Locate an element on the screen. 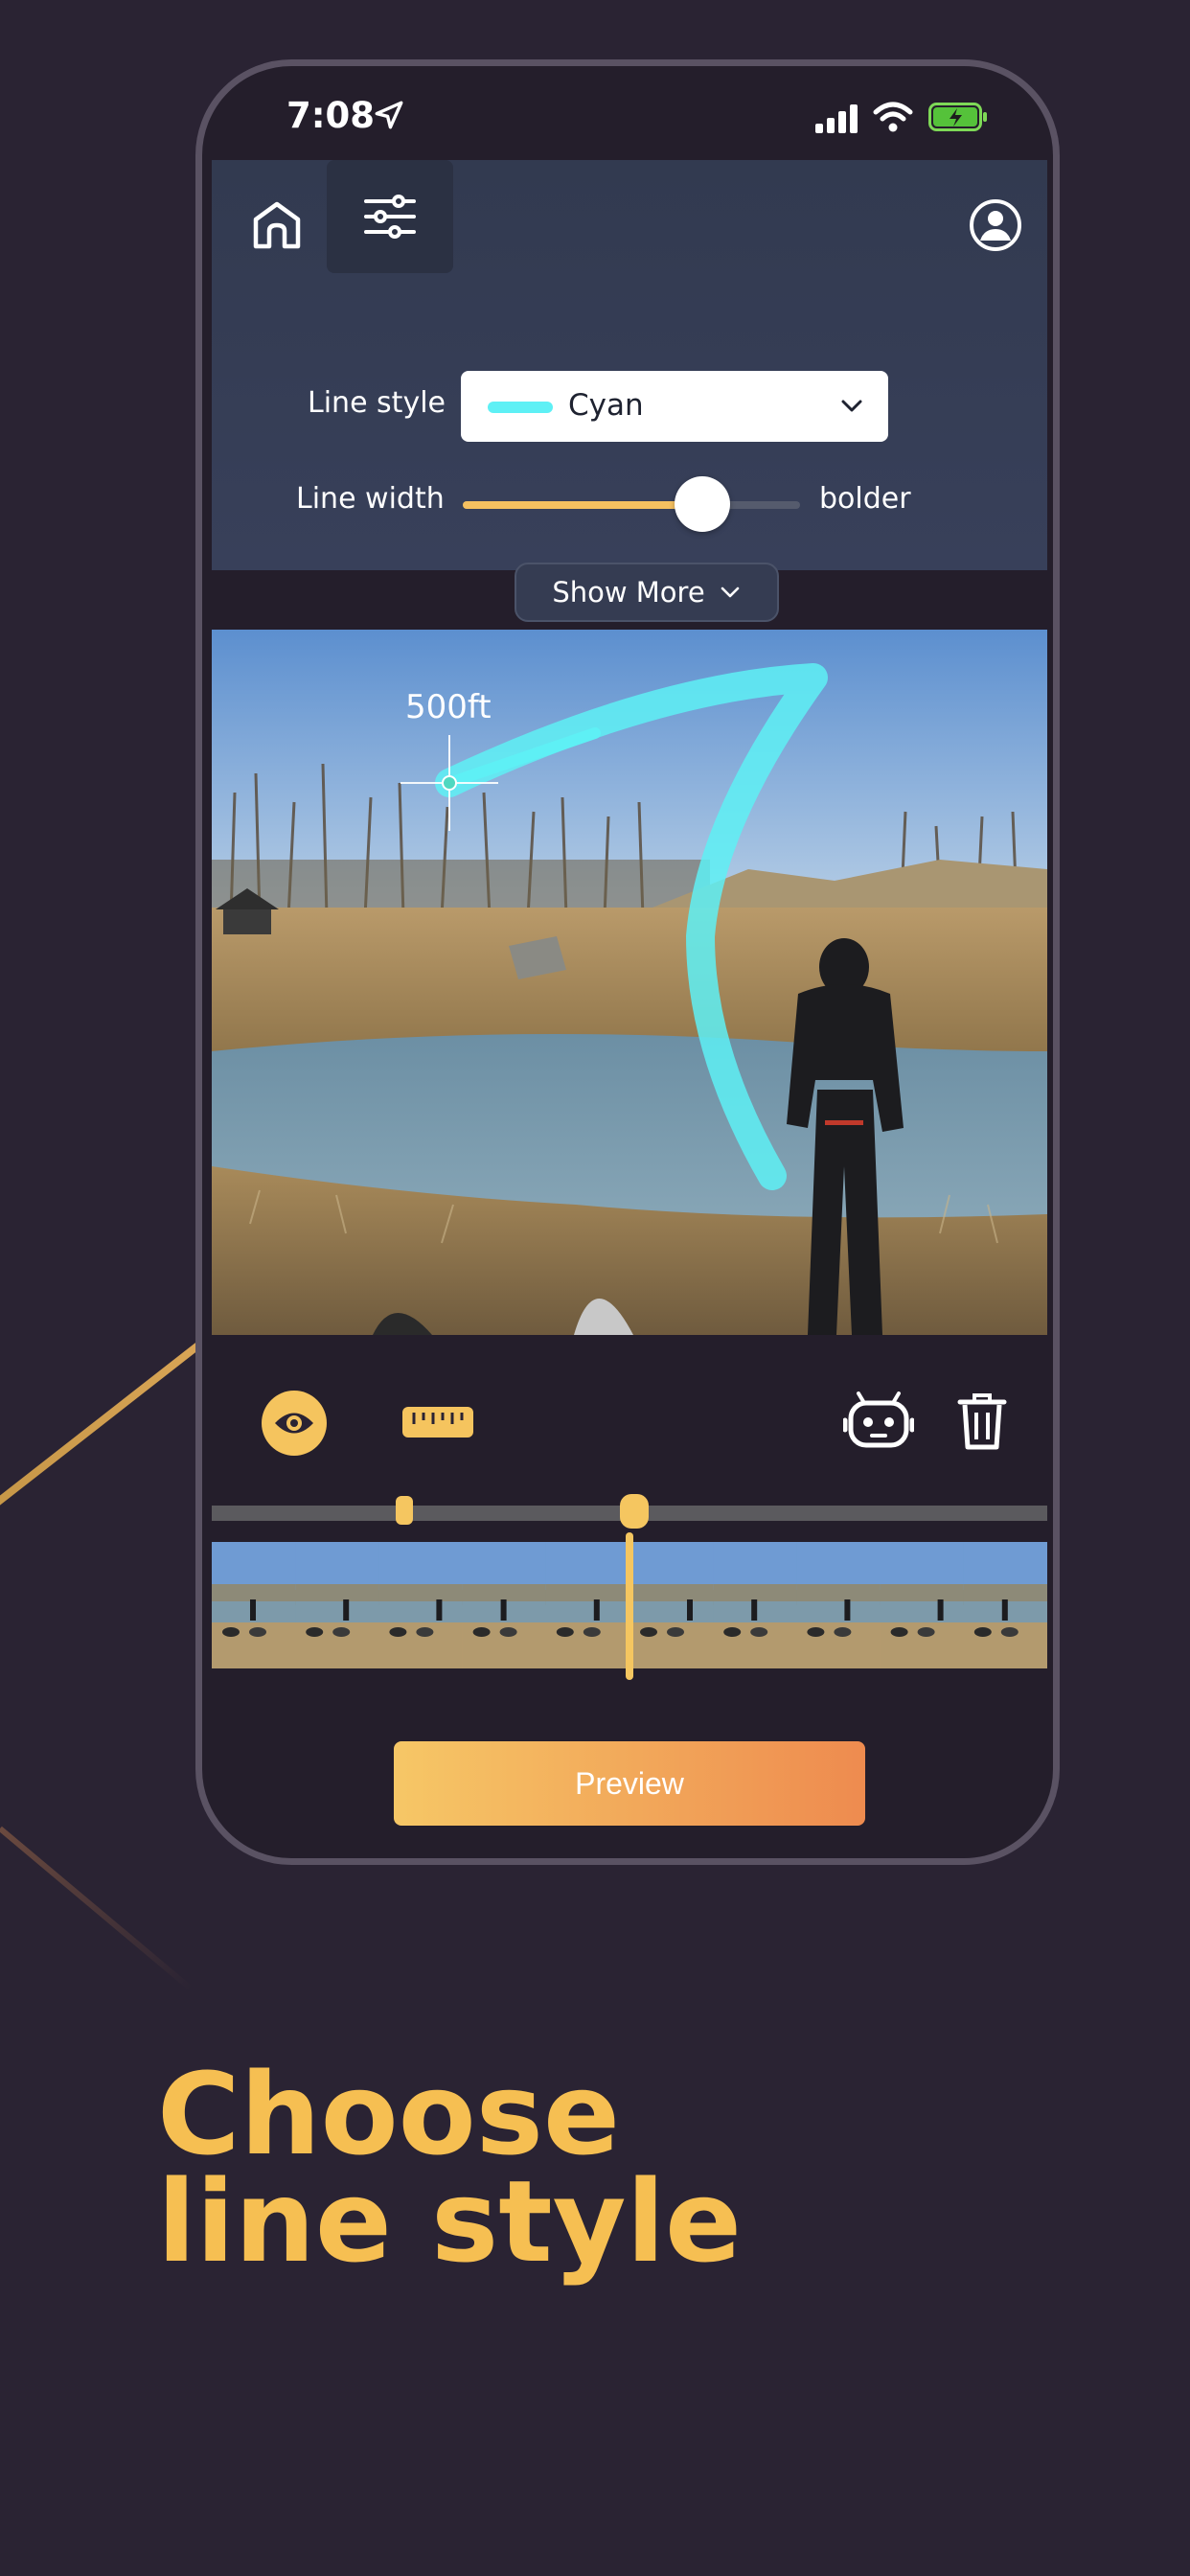 The height and width of the screenshot is (2576, 1190). delete-button is located at coordinates (983, 1421).